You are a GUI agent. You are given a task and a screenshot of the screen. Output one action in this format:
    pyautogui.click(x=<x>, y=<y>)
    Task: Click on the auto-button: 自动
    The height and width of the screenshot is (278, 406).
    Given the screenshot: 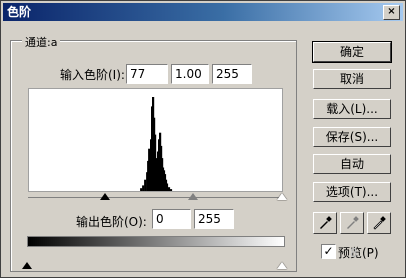 What is the action you would take?
    pyautogui.click(x=352, y=164)
    